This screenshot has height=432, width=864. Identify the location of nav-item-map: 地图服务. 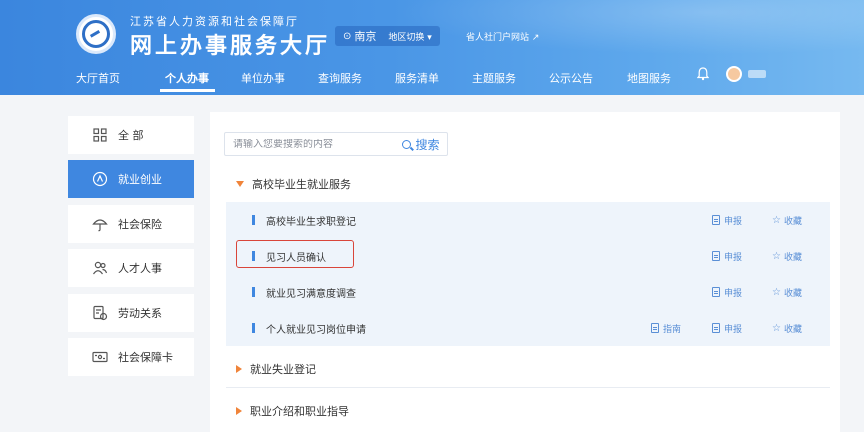
(649, 78).